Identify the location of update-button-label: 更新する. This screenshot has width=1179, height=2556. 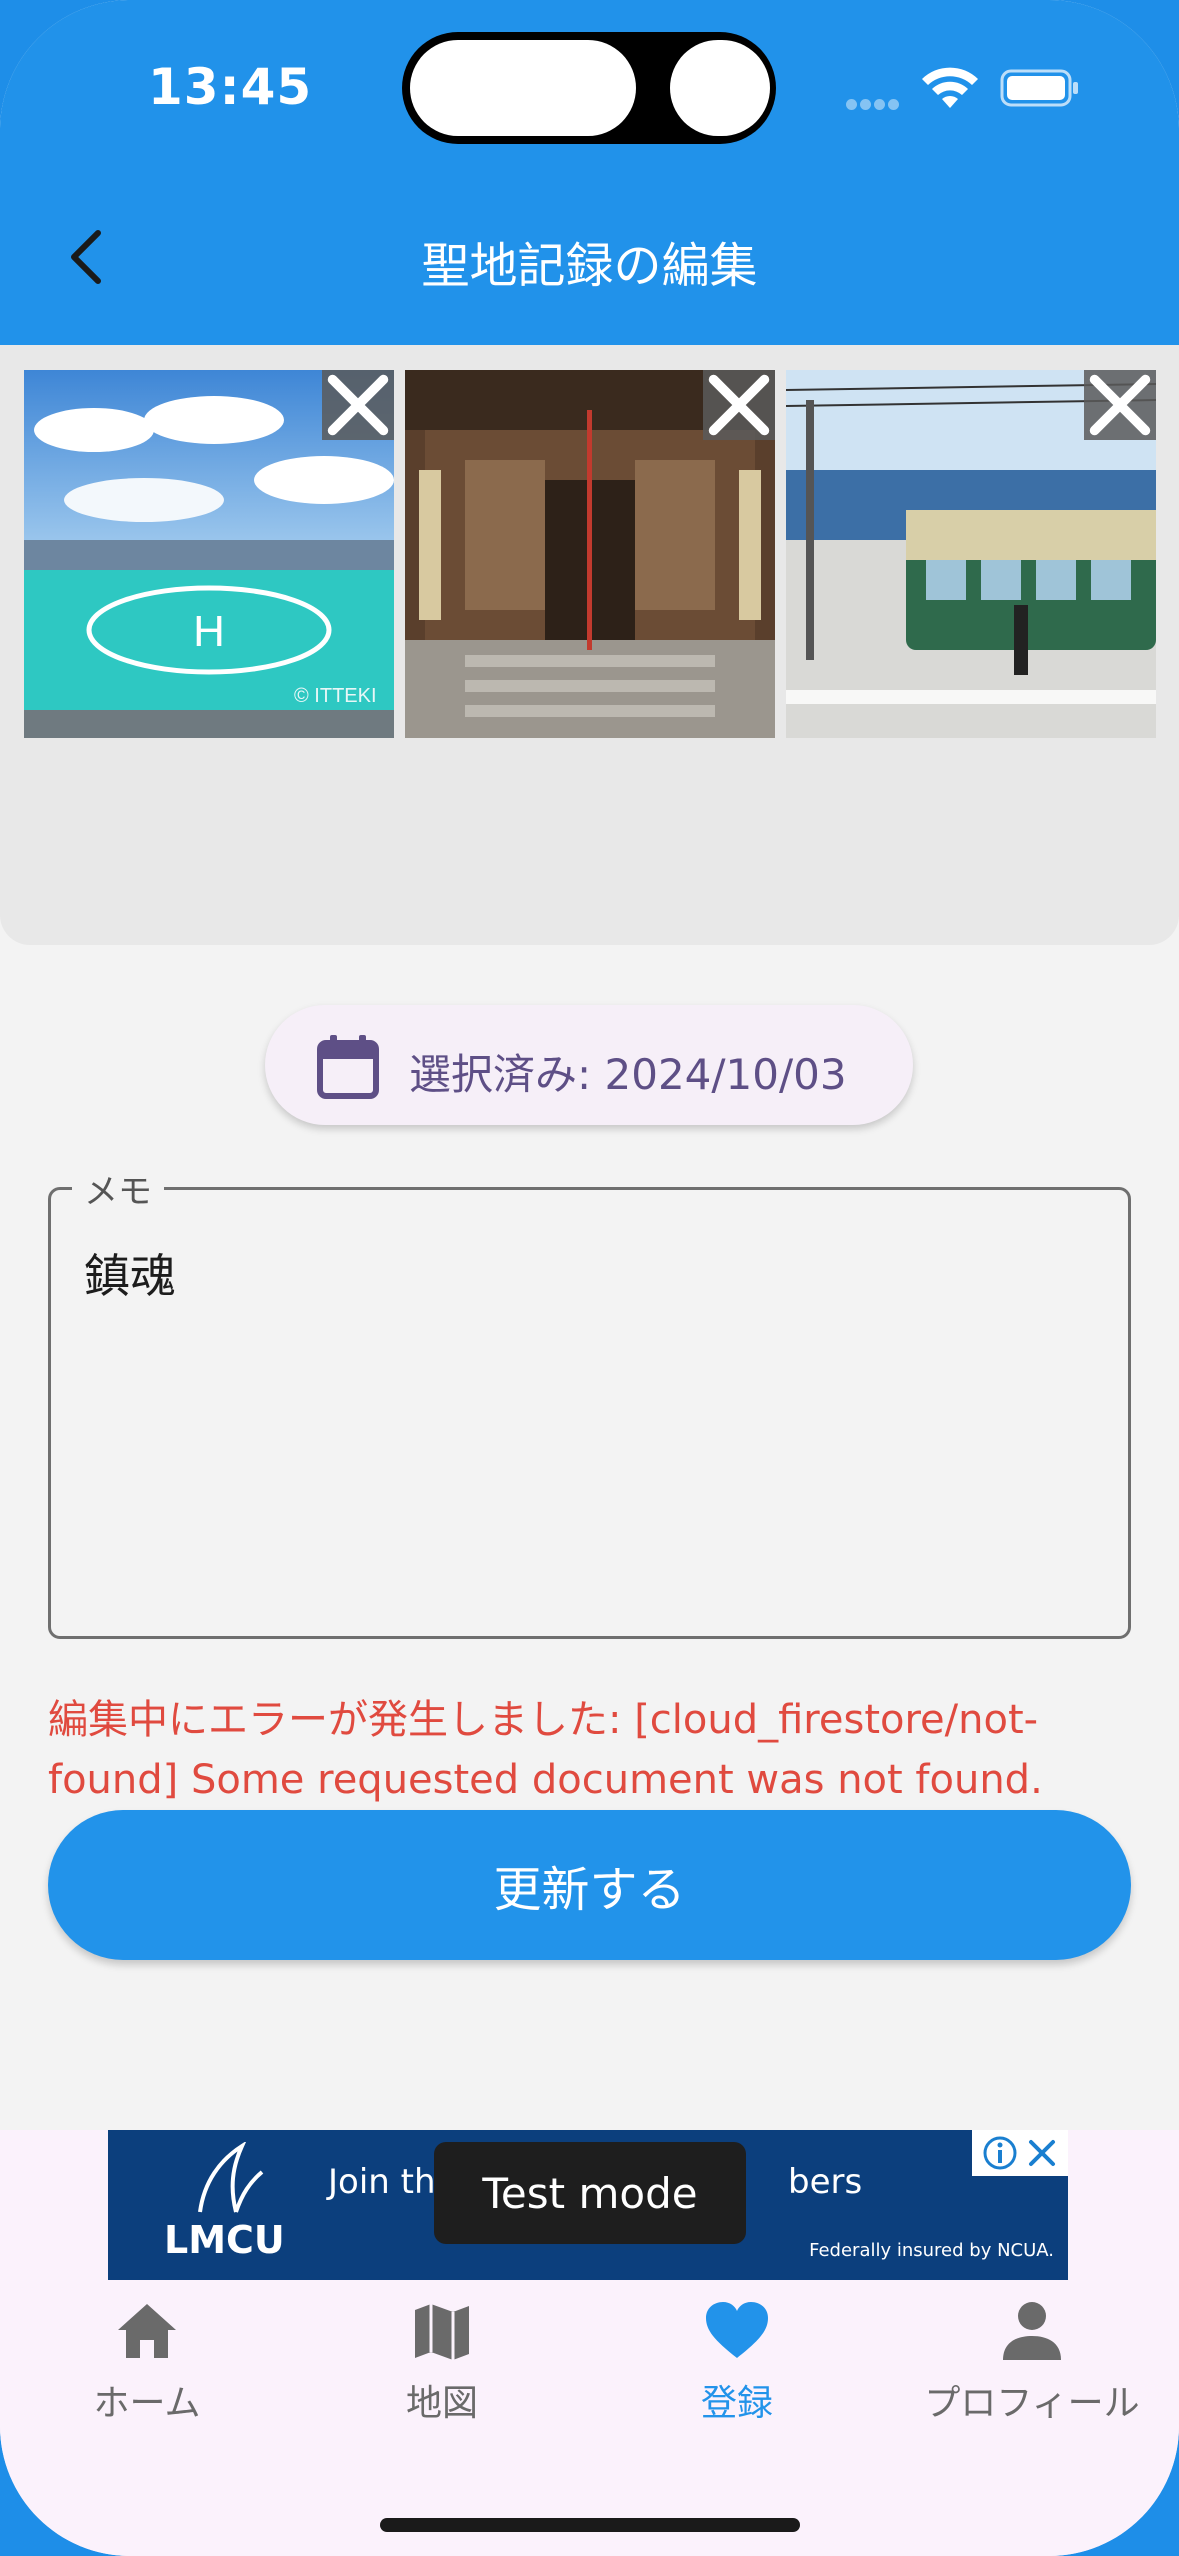
(589, 1890).